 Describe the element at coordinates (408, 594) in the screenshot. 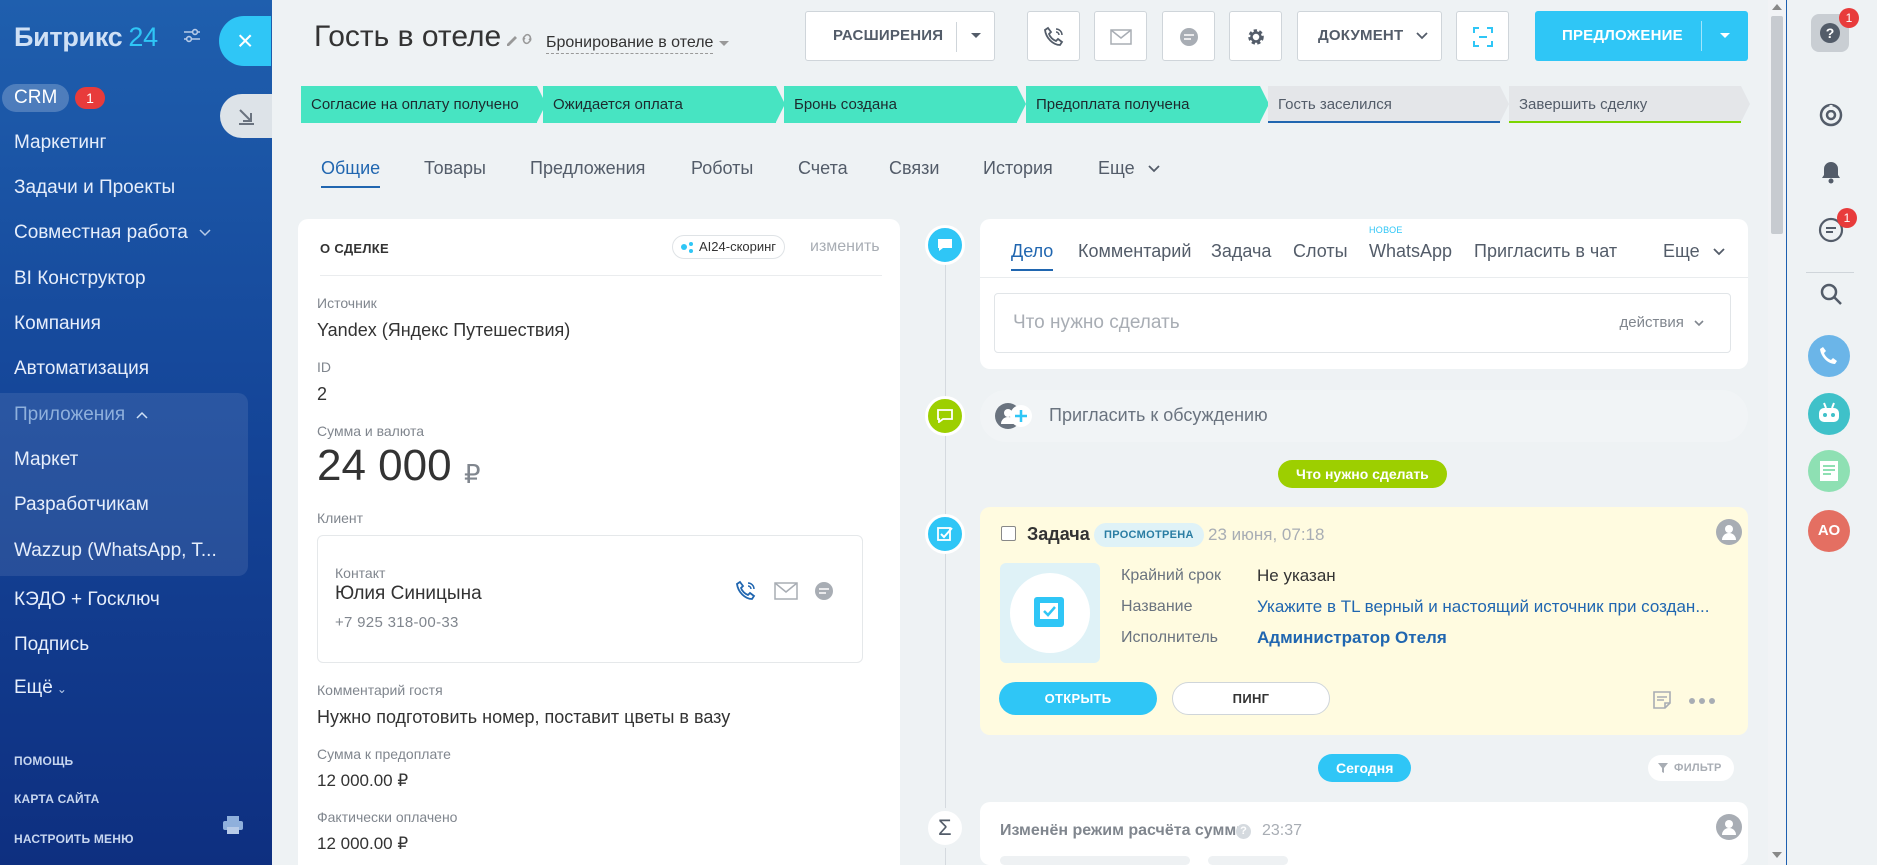

I see `contact-name: Юлия Синицына` at that location.